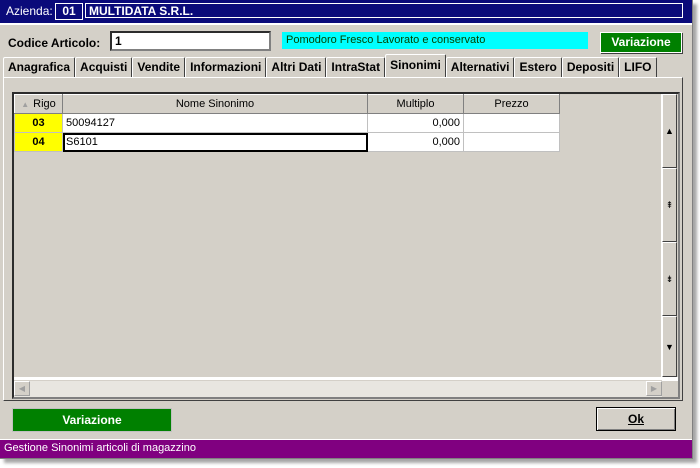  I want to click on vertical-scrollbar: ▲ ⇞ ⇟ ▼, so click(669, 235).